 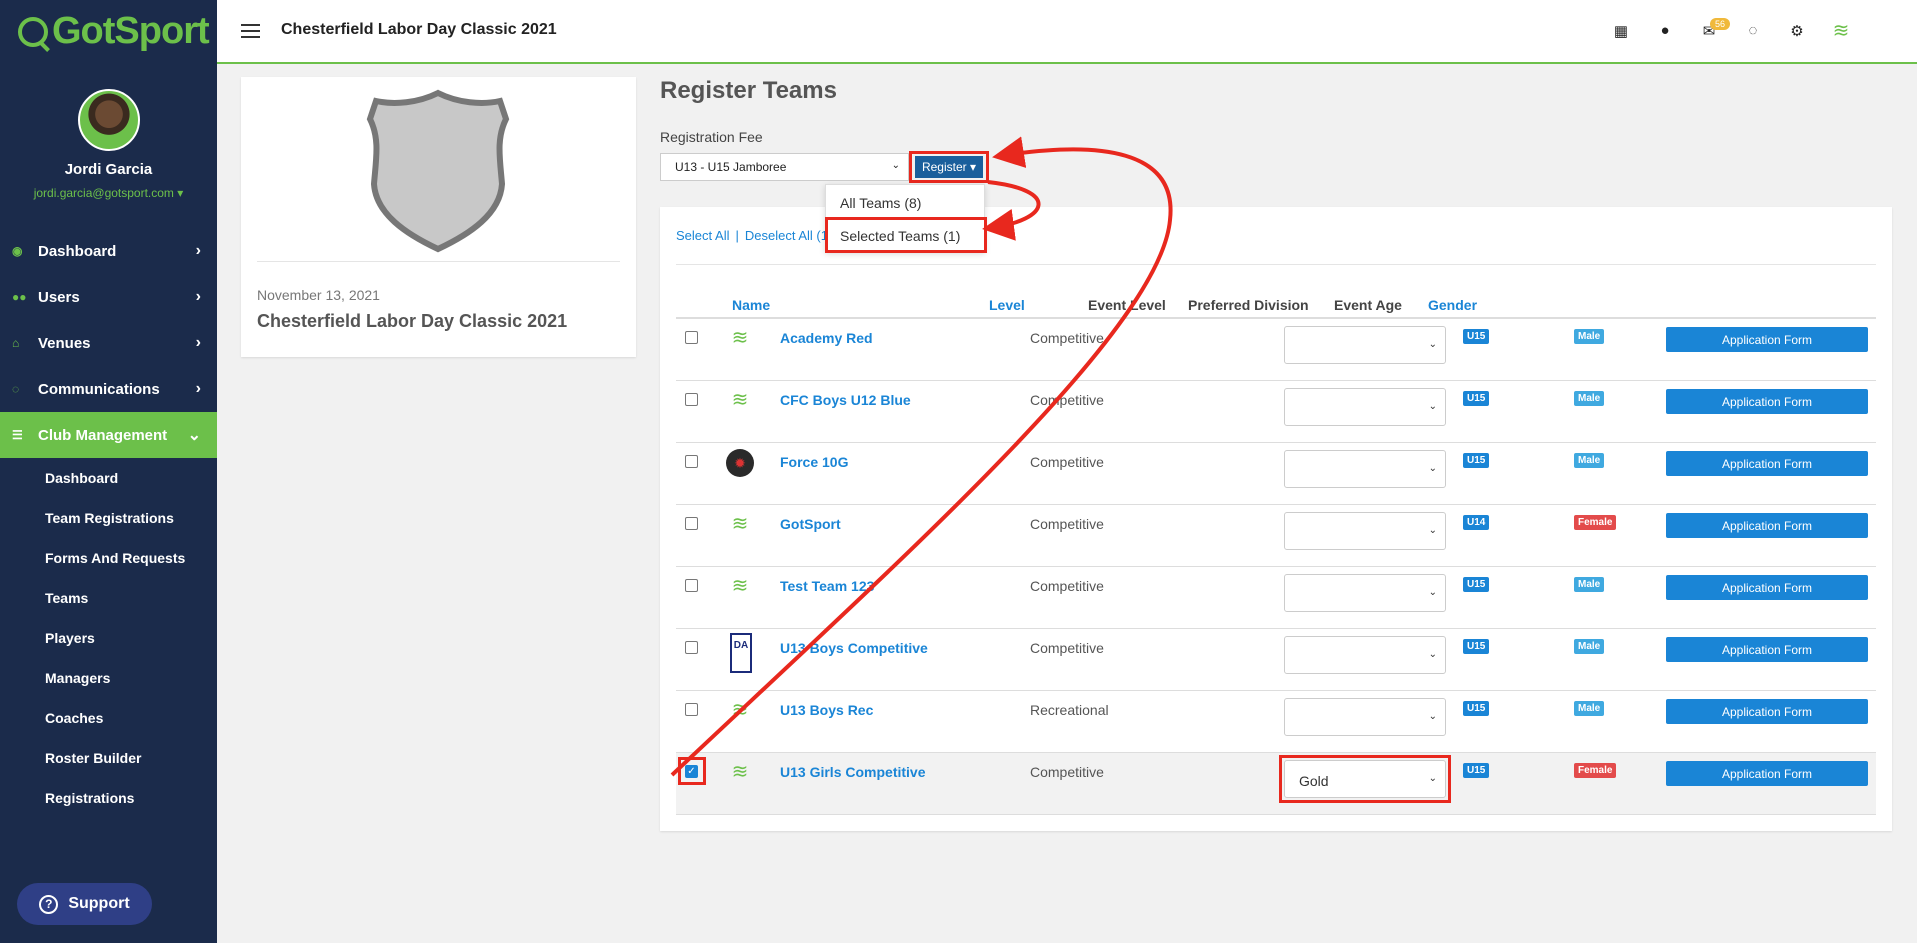 I want to click on division-value: Gold, so click(x=1314, y=781).